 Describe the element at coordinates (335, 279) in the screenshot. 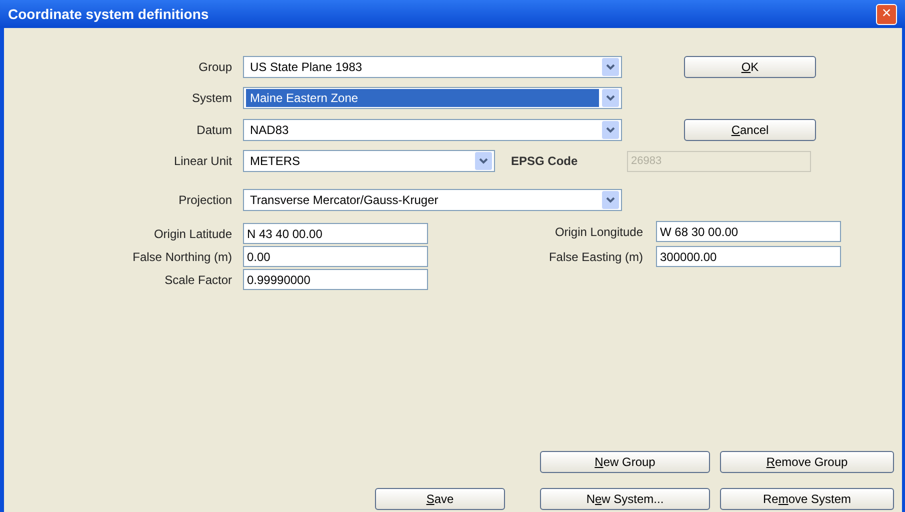

I see `input-field: 0.99990000` at that location.